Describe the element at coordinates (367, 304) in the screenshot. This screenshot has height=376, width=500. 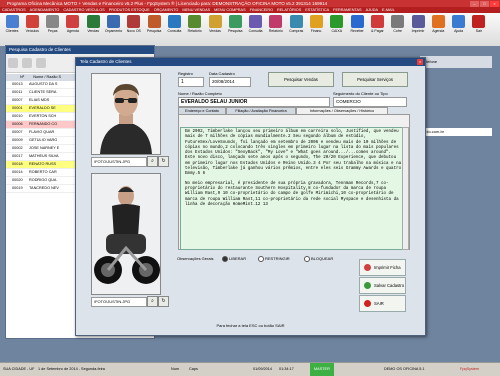
I see `exit-icon` at that location.